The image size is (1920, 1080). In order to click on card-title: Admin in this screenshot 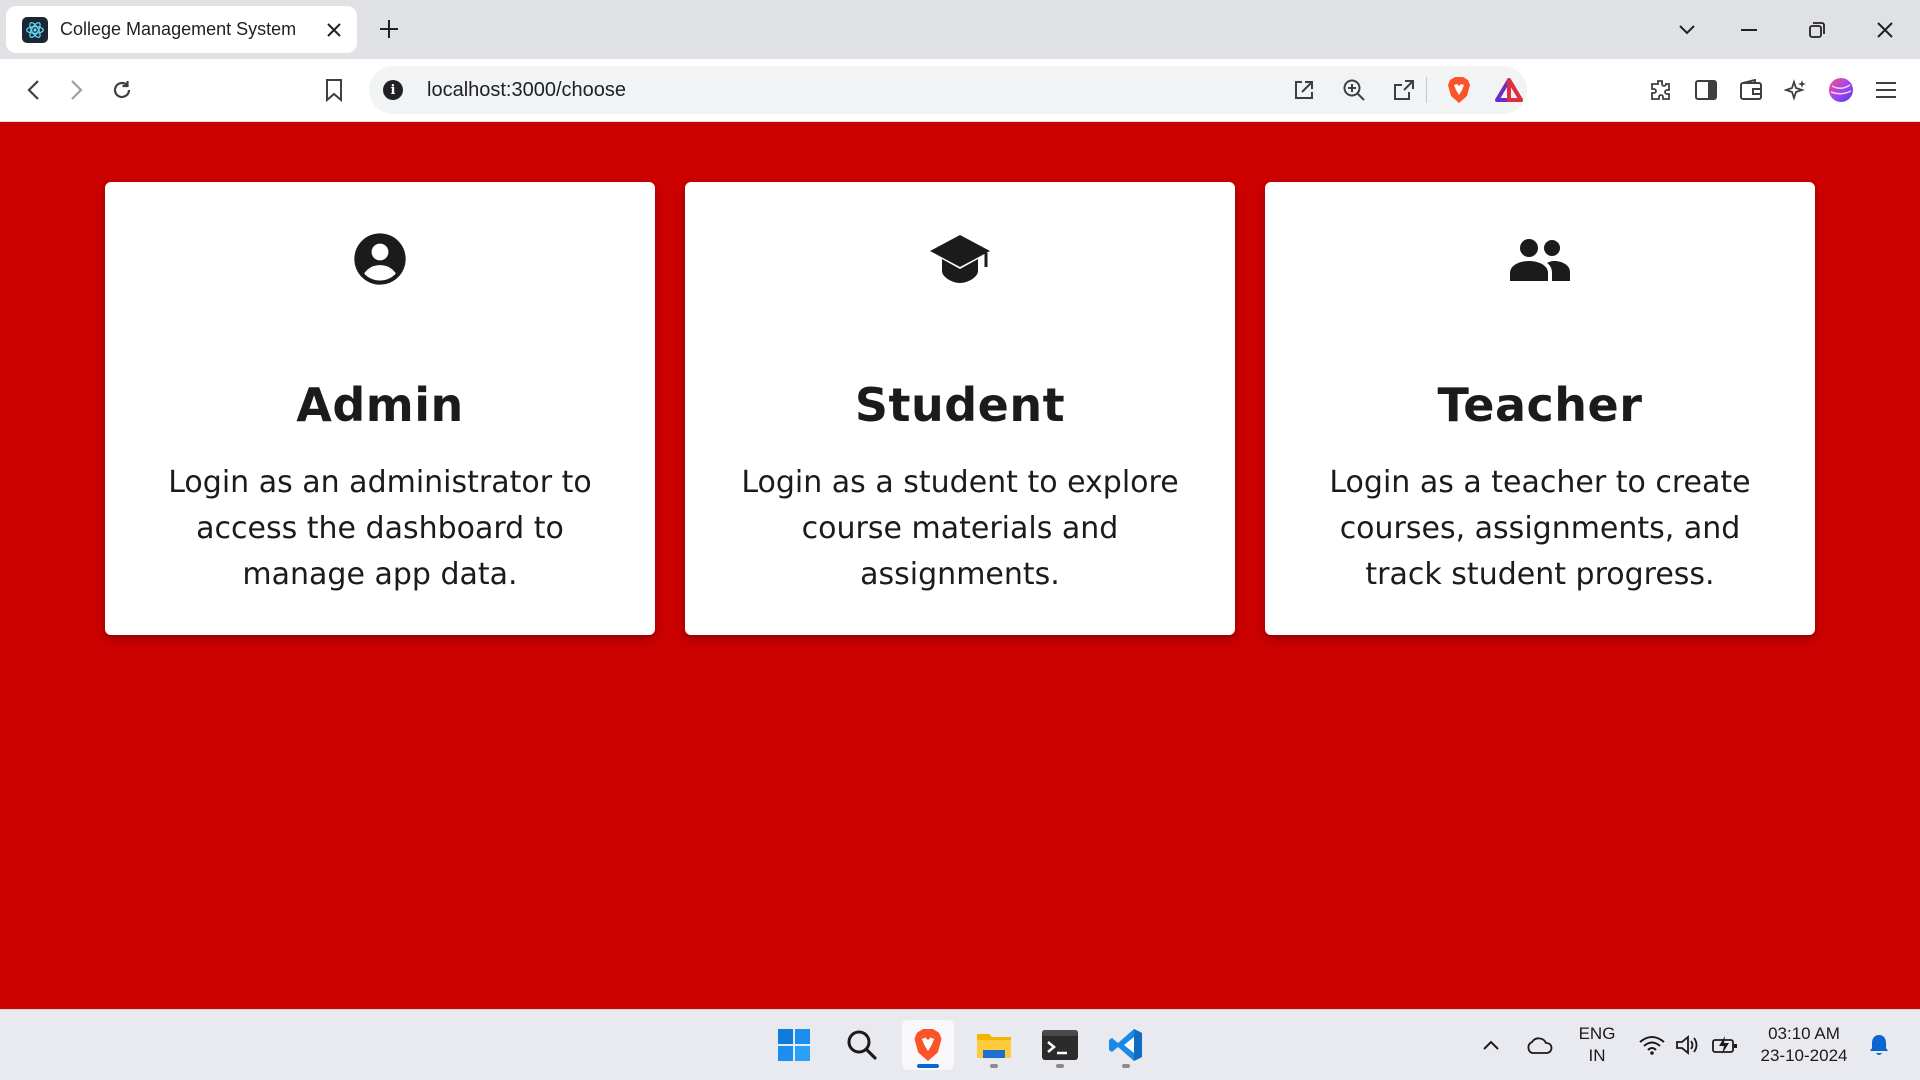, I will do `click(380, 405)`.